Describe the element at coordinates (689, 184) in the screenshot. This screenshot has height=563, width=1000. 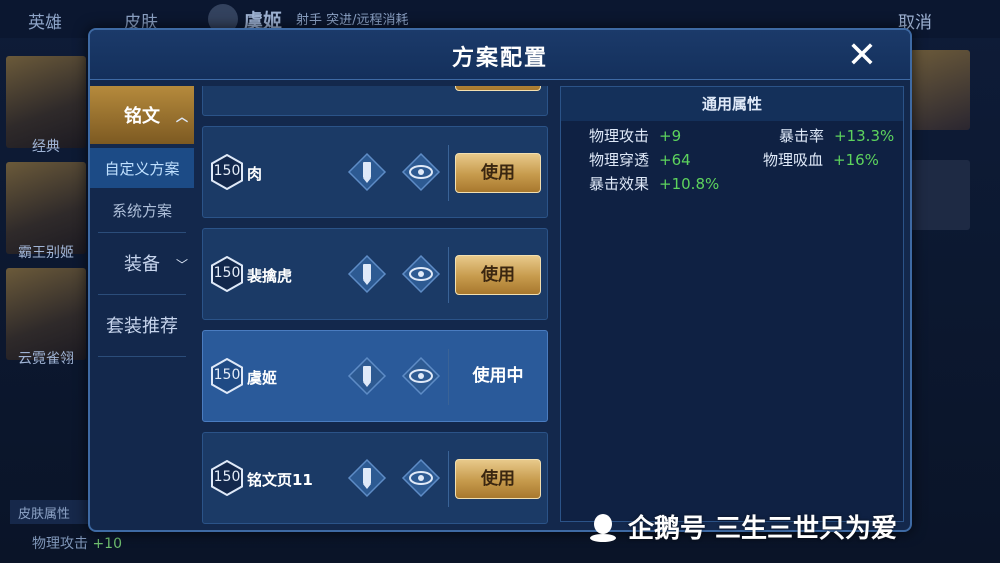
I see `attribute-value: +10.8%` at that location.